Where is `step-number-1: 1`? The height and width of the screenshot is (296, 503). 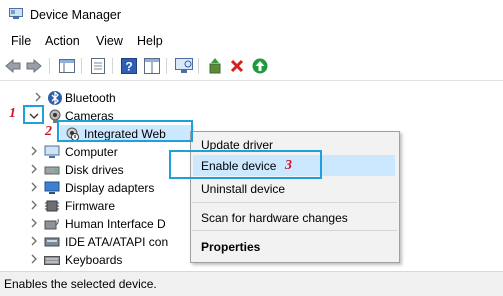 step-number-1: 1 is located at coordinates (12, 113).